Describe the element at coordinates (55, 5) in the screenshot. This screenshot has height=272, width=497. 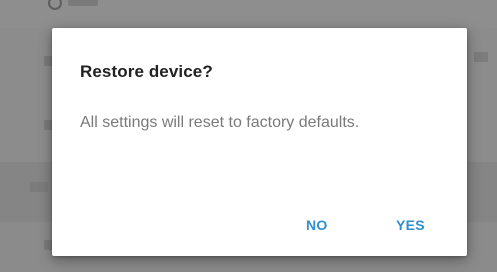
I see `radio-button-icon` at that location.